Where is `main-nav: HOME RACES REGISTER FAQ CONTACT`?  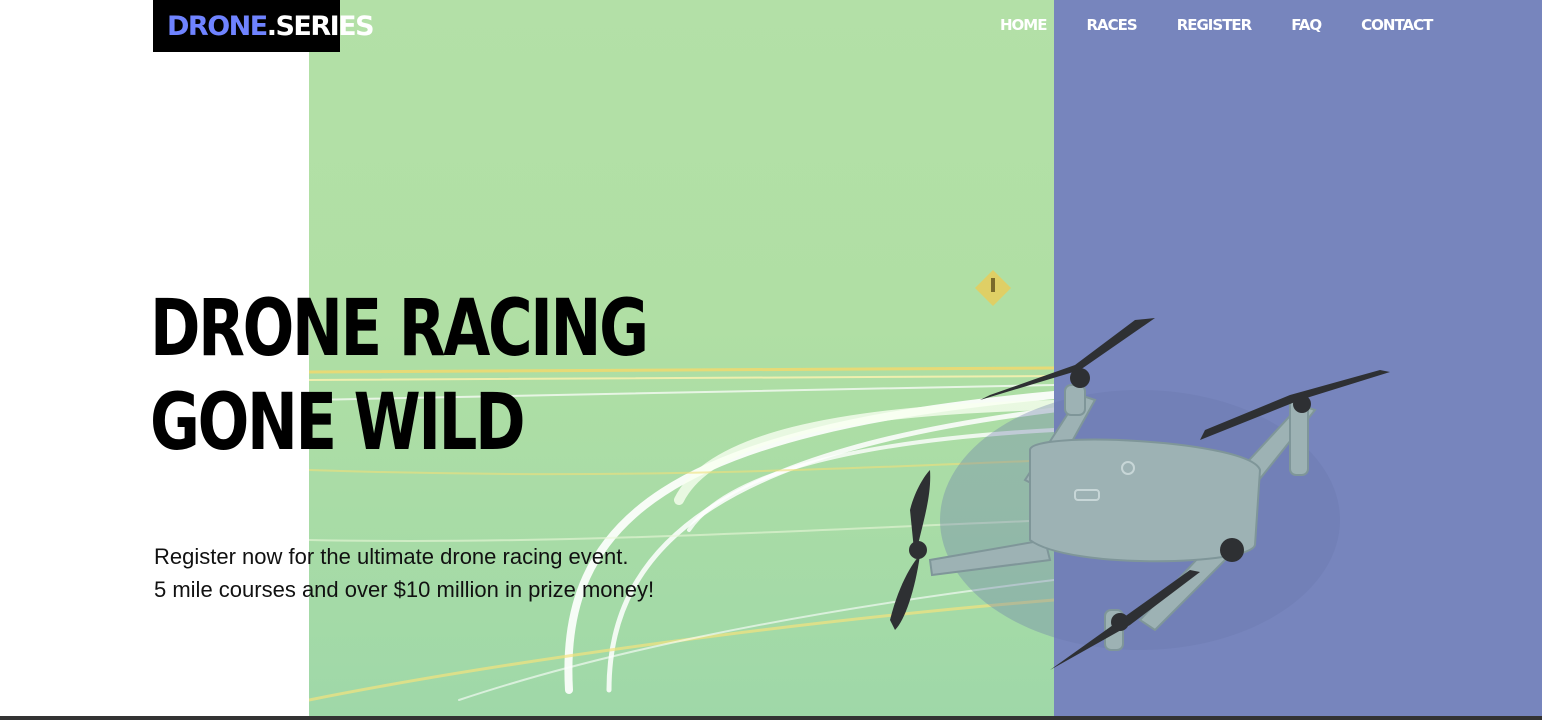
main-nav: HOME RACES REGISTER FAQ CONTACT is located at coordinates (1216, 25).